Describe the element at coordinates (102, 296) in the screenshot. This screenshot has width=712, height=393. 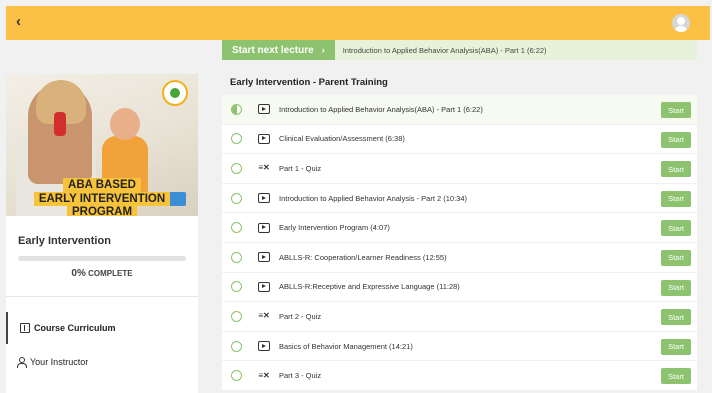
I see `sidebar-divider` at that location.